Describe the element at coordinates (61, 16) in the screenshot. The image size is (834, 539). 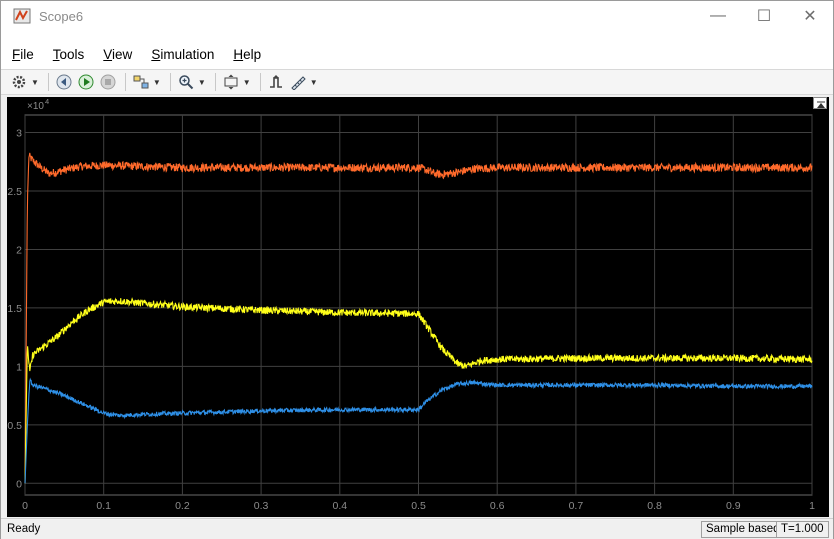
I see `window-title: Scope6` at that location.